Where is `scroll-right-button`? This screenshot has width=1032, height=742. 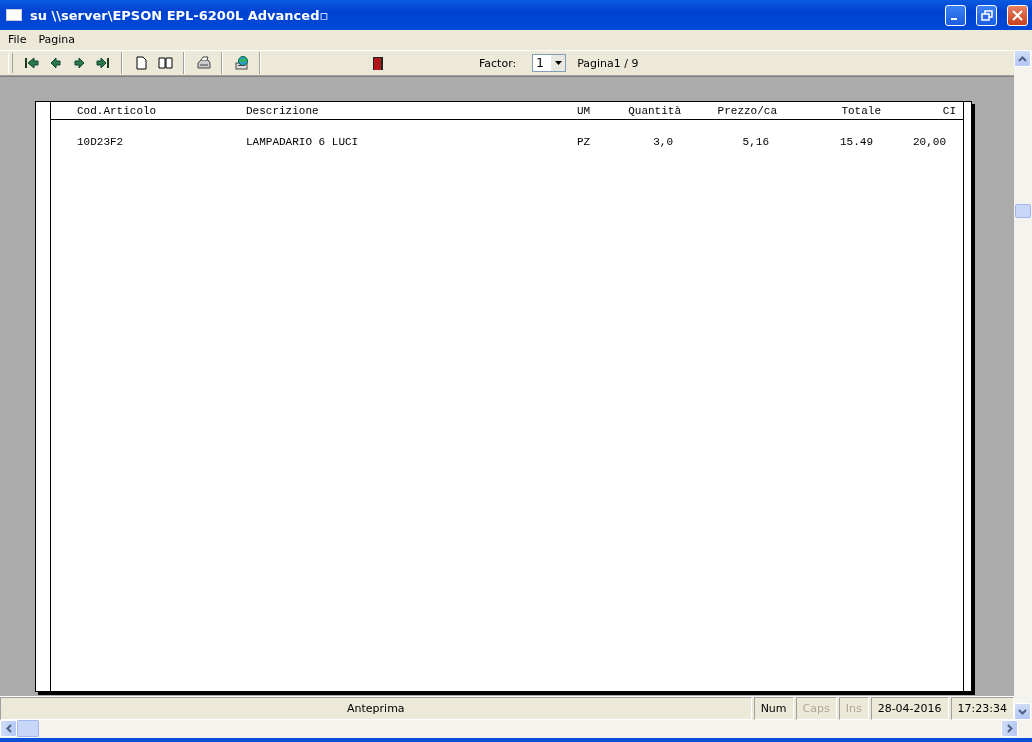
scroll-right-button is located at coordinates (1009, 728).